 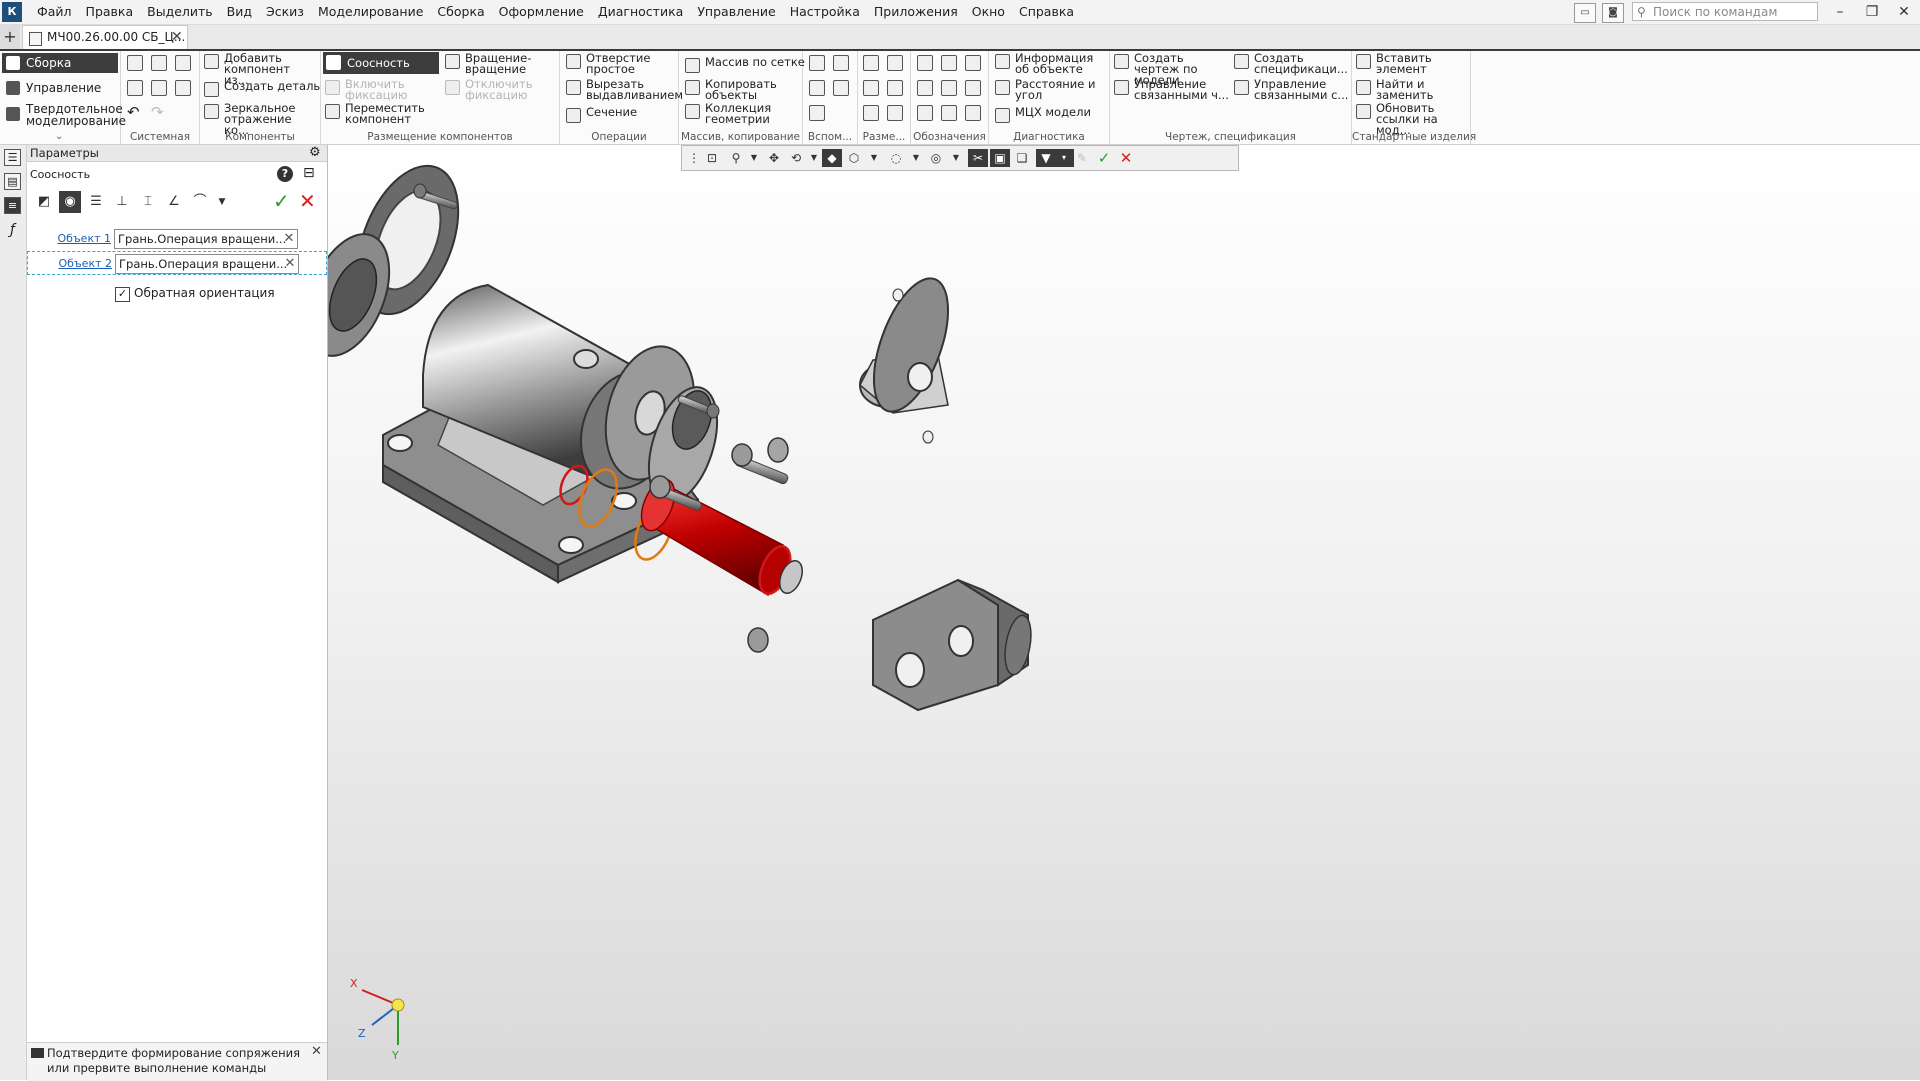 What do you see at coordinates (281, 201) in the screenshot?
I see `confirm-check-icon: ✓` at bounding box center [281, 201].